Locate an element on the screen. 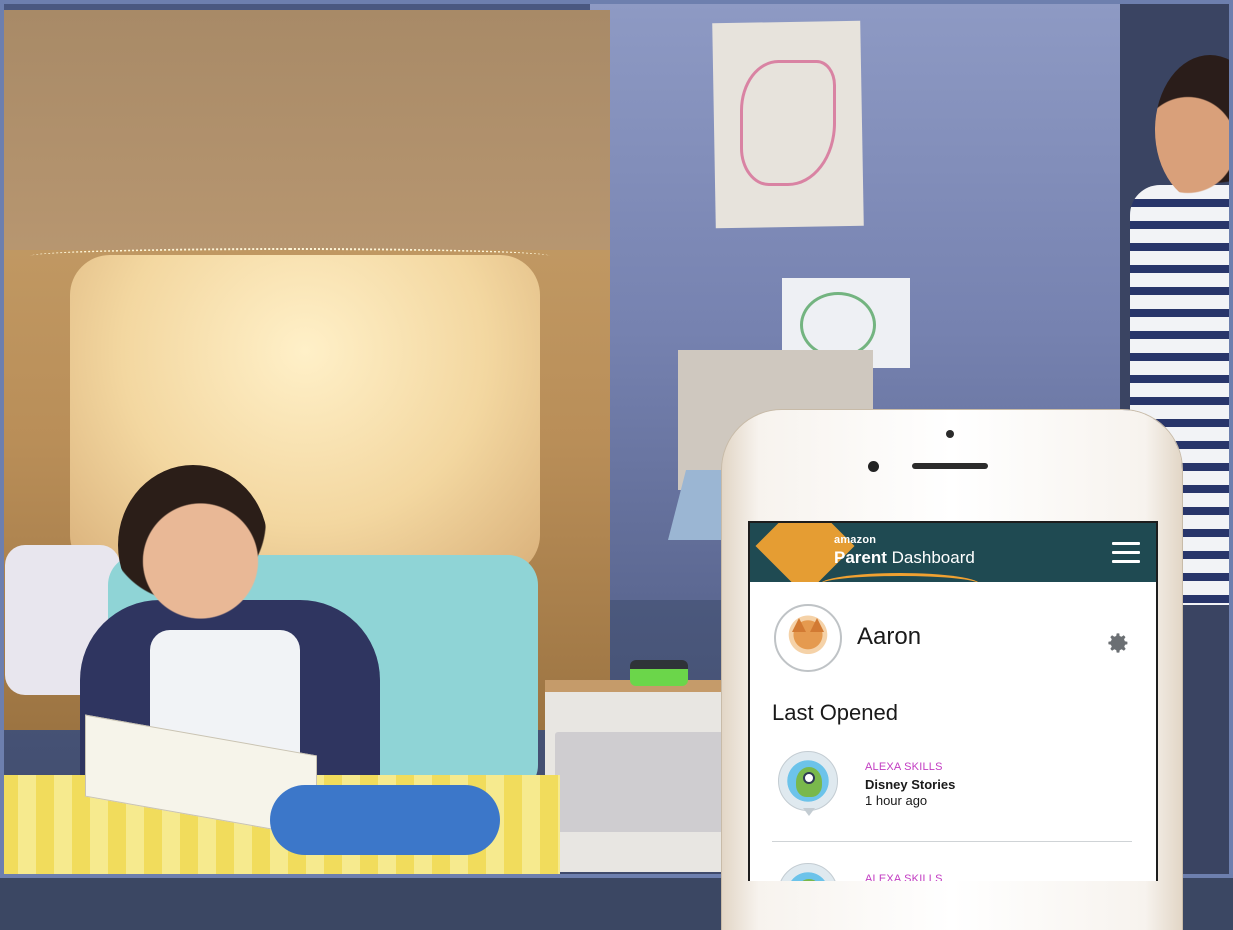 This screenshot has width=1233, height=930. stuffed-toy is located at coordinates (385, 820).